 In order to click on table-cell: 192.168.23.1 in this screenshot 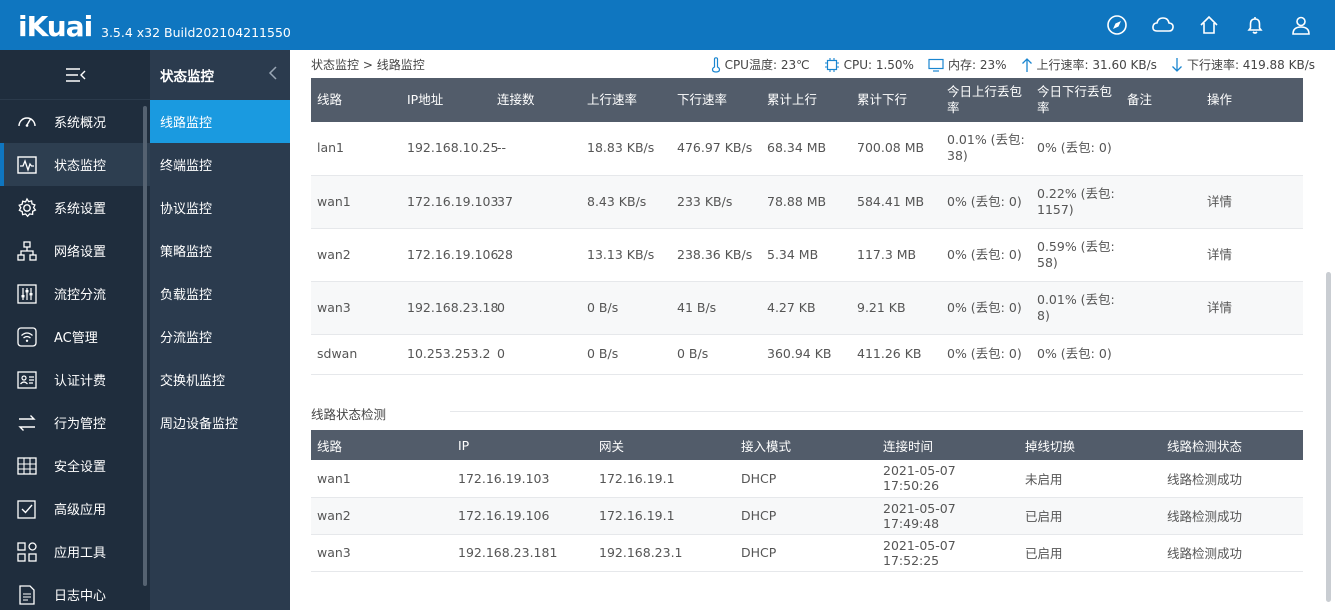, I will do `click(664, 553)`.